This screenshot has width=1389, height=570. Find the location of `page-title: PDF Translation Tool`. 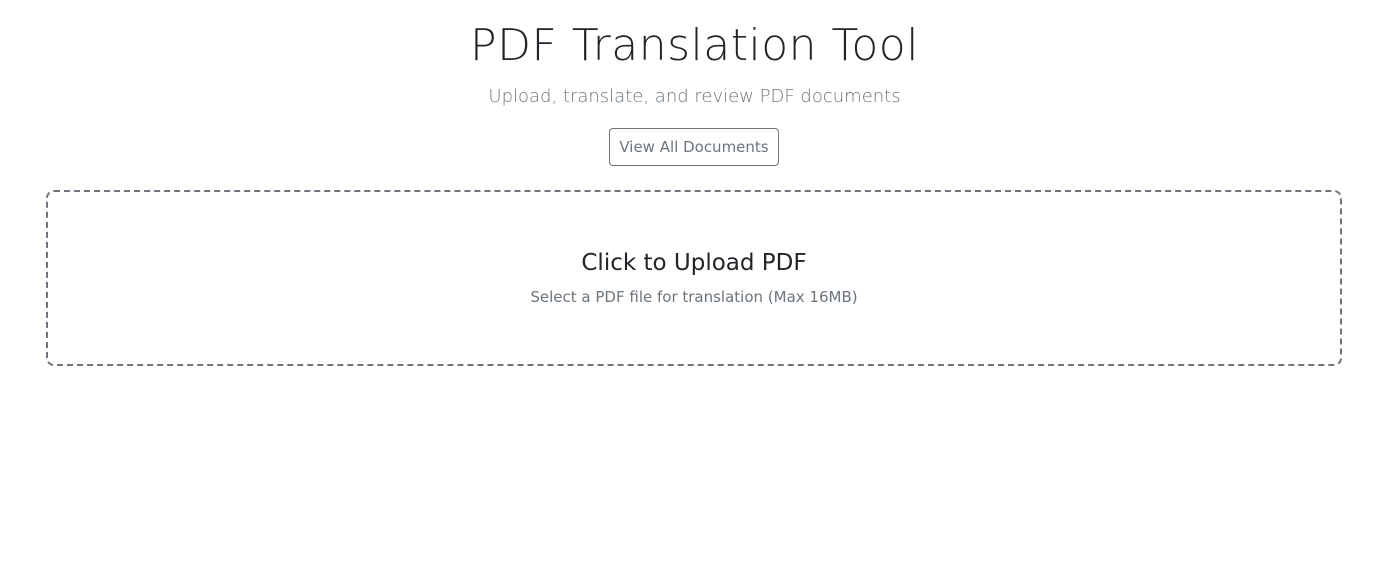

page-title: PDF Translation Tool is located at coordinates (694, 45).